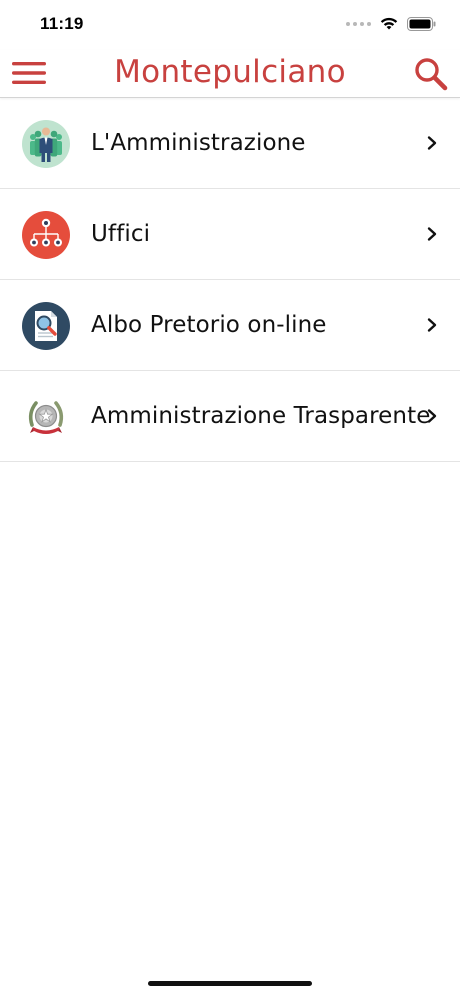 The height and width of the screenshot is (996, 460). I want to click on list-item-albo-pretorio: Albo Pretorio on-line, so click(230, 325).